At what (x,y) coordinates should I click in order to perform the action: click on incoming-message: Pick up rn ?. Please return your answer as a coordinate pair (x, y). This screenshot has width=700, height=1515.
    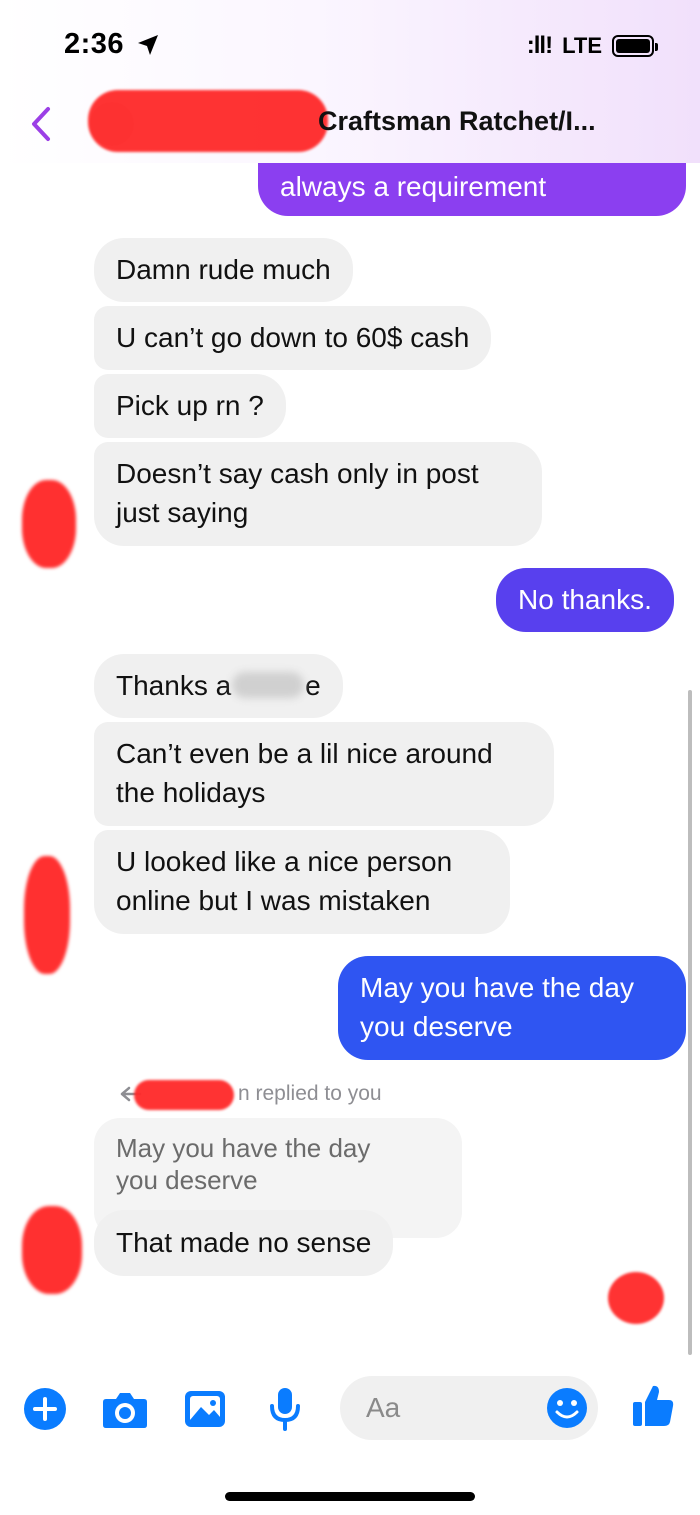
    Looking at the image, I should click on (190, 406).